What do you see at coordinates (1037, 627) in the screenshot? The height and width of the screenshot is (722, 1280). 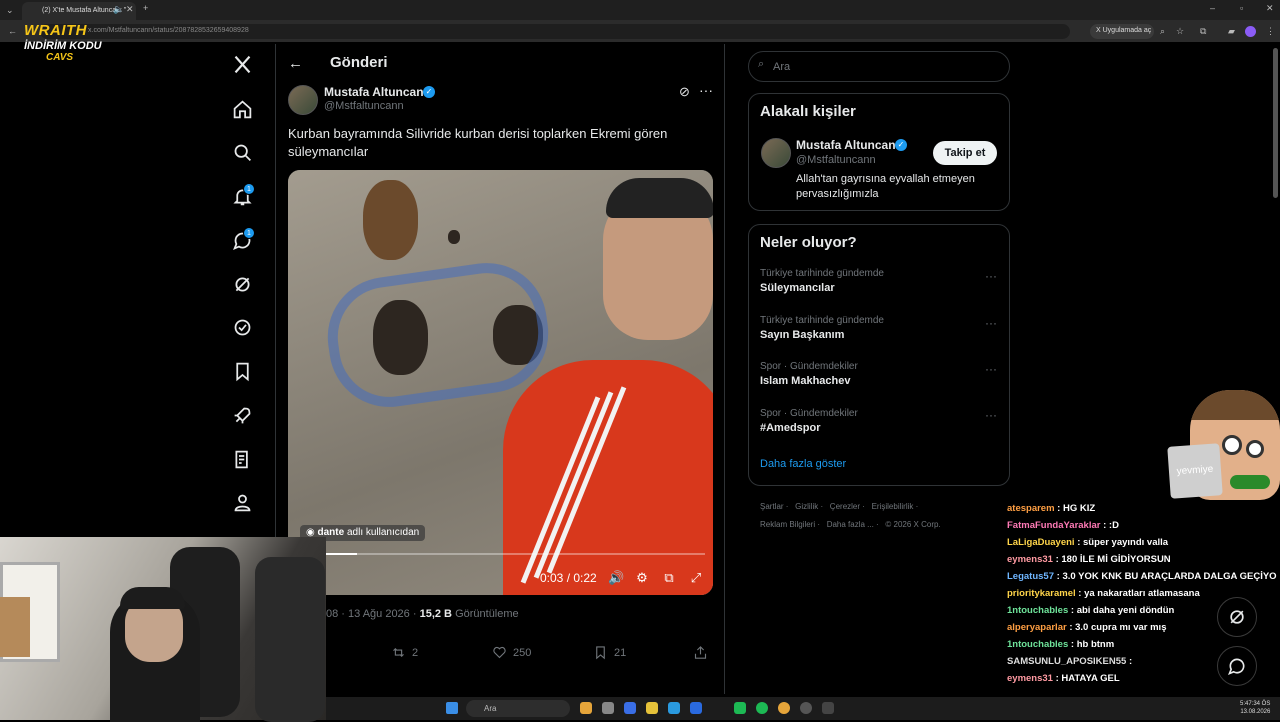 I see `chat-username: alperyaparlar` at bounding box center [1037, 627].